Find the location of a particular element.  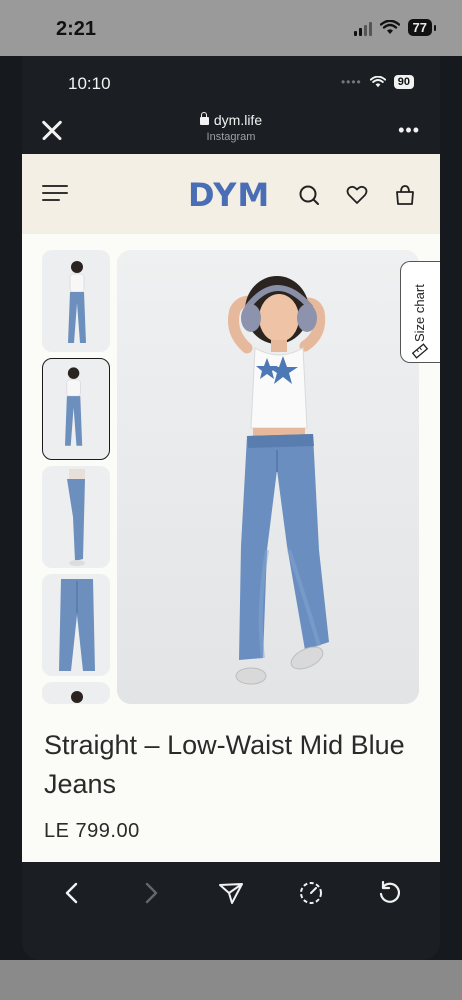

signal-dots-icon: •••• is located at coordinates (351, 82).